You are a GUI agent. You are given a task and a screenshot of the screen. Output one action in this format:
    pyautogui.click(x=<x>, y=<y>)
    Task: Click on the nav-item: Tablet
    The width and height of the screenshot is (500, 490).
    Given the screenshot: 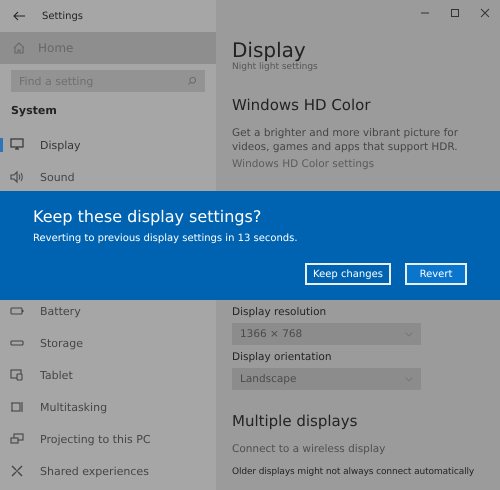 What is the action you would take?
    pyautogui.click(x=108, y=375)
    